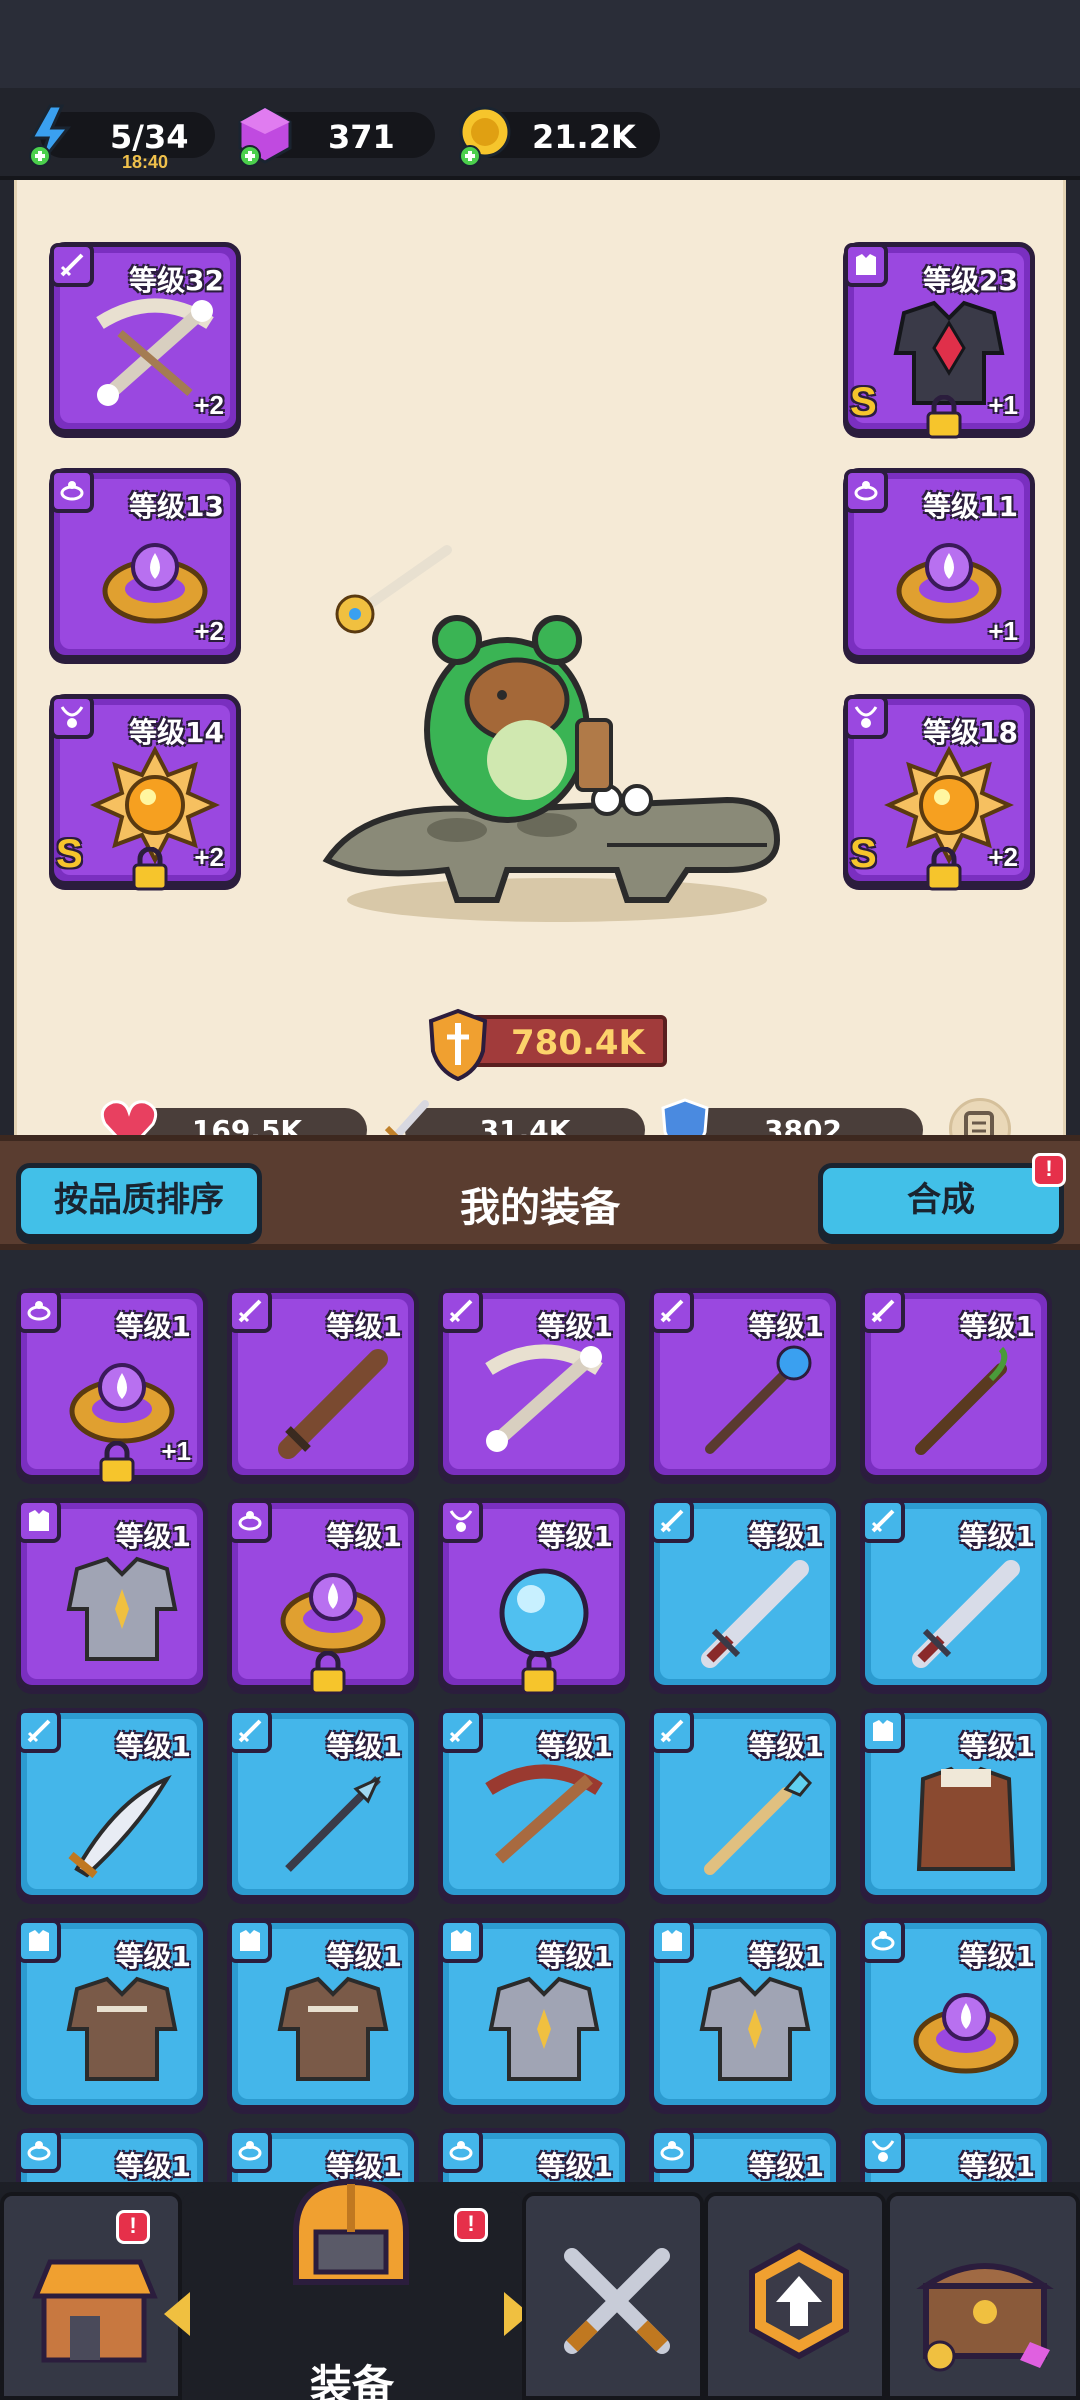  What do you see at coordinates (983, 2296) in the screenshot?
I see `nav-chest` at bounding box center [983, 2296].